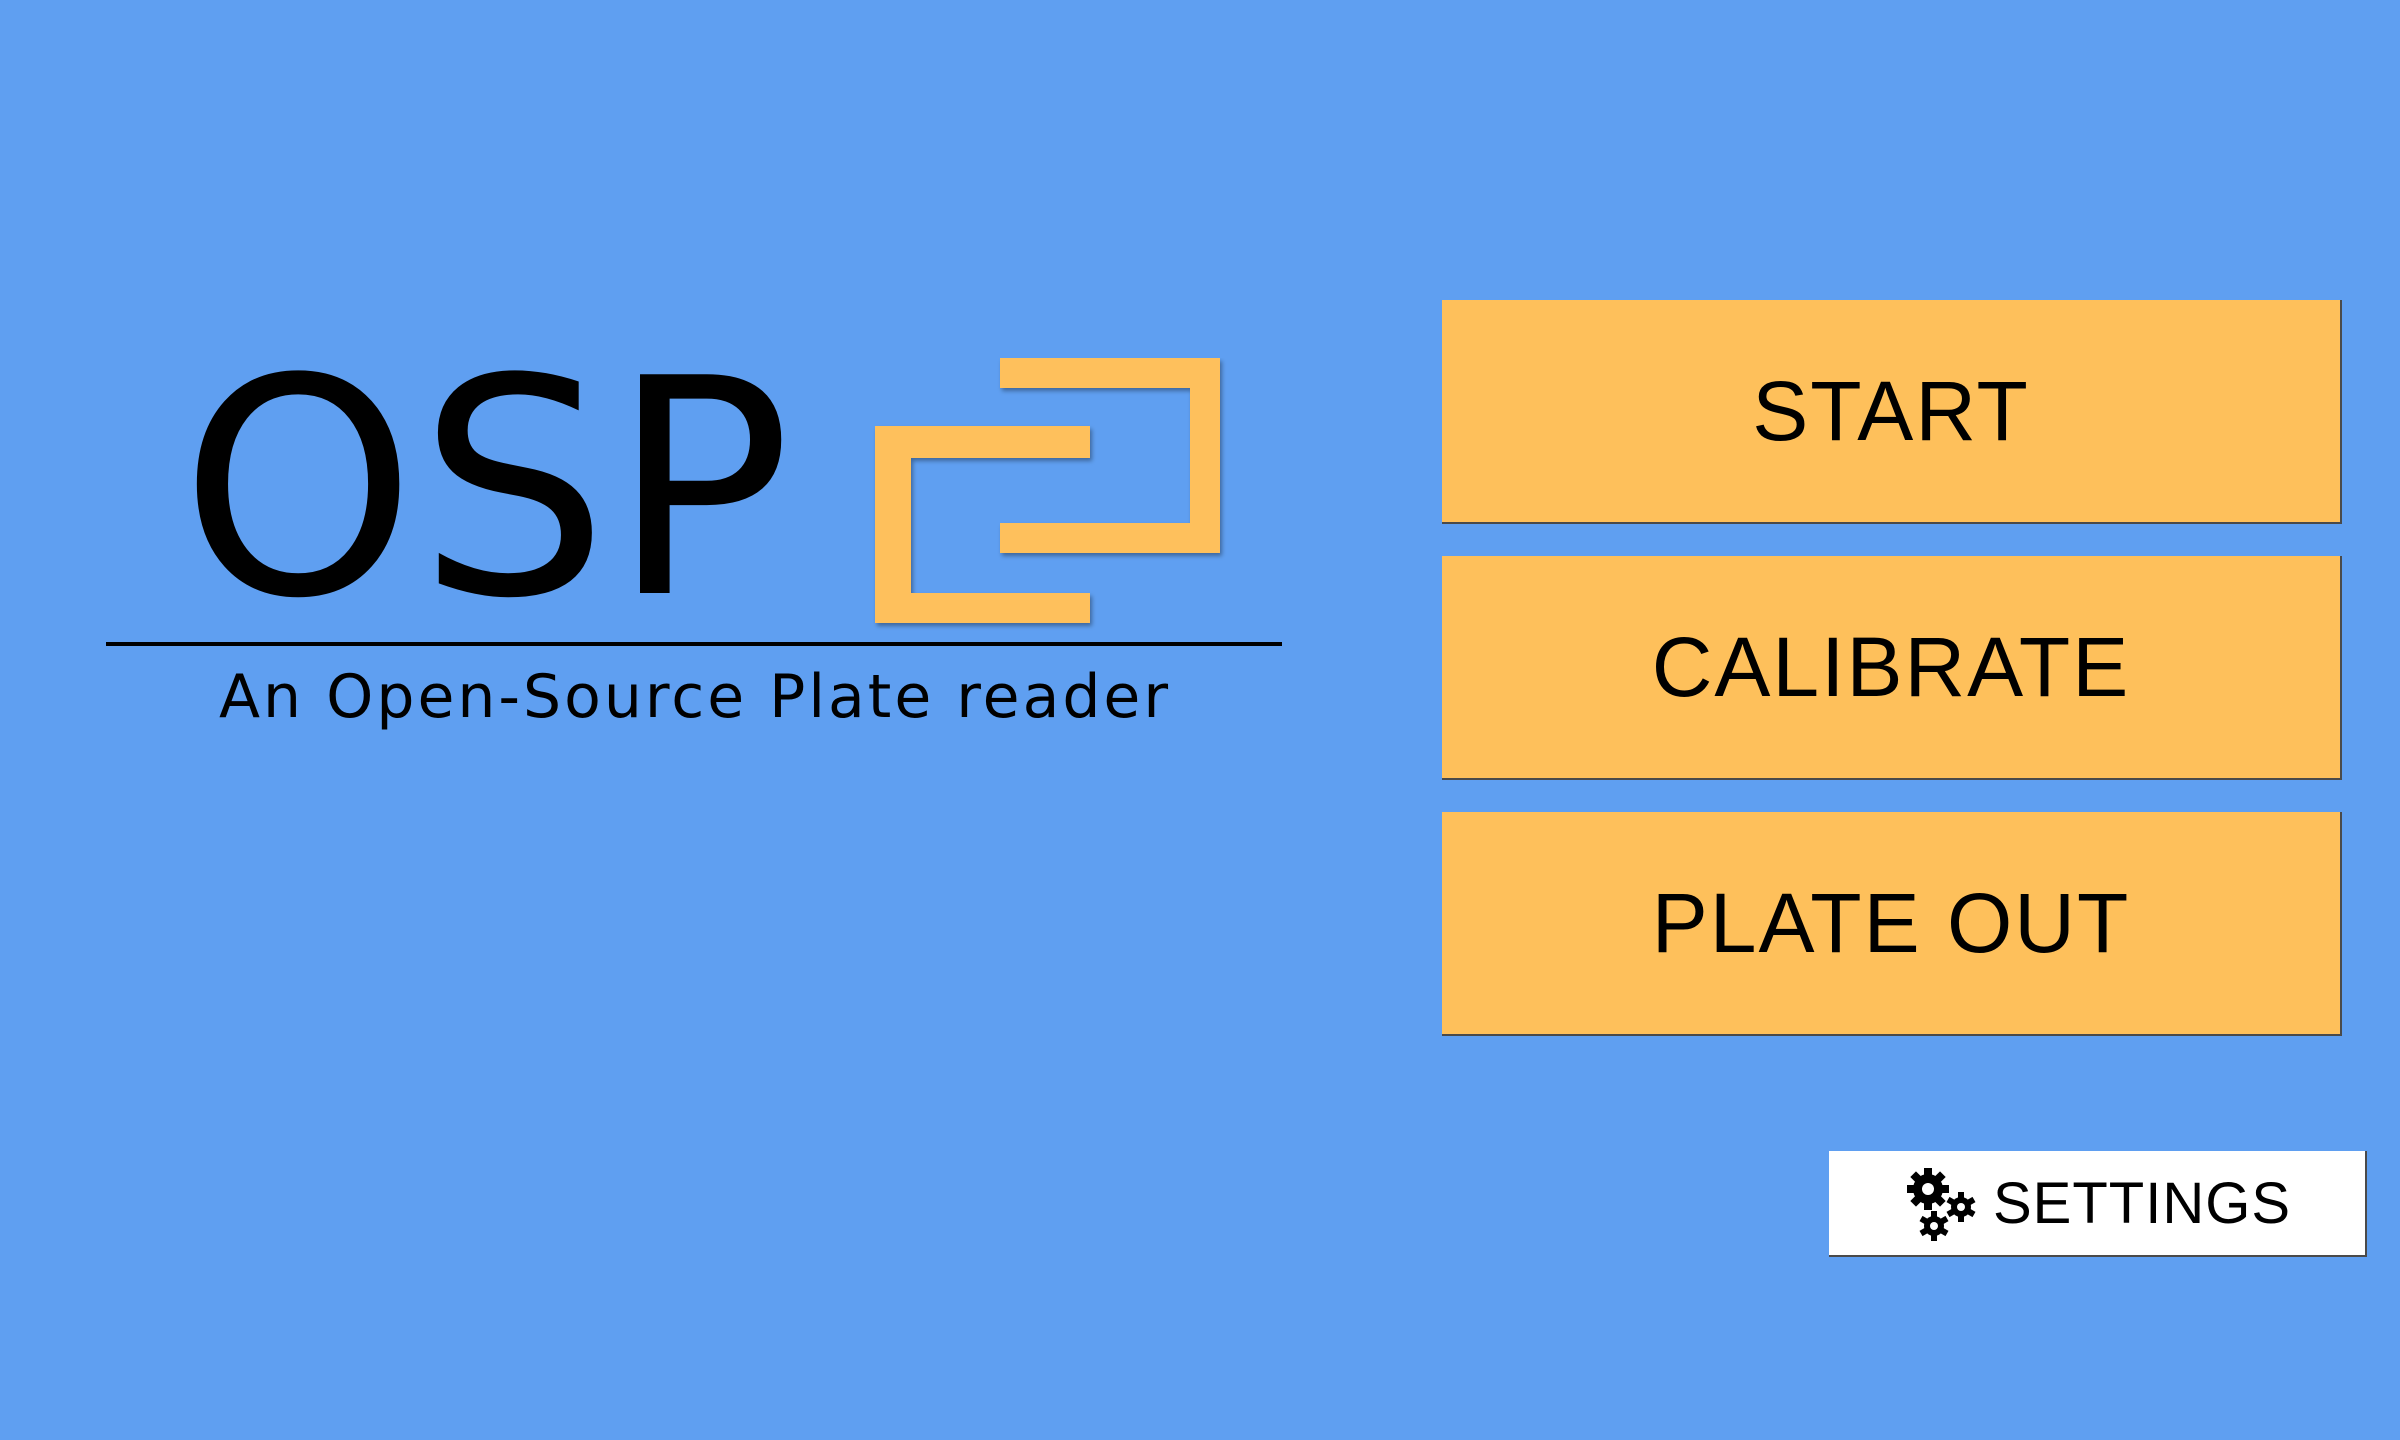 Image resolution: width=2400 pixels, height=1440 pixels. I want to click on settings-label: SETTINGS, so click(2142, 1203).